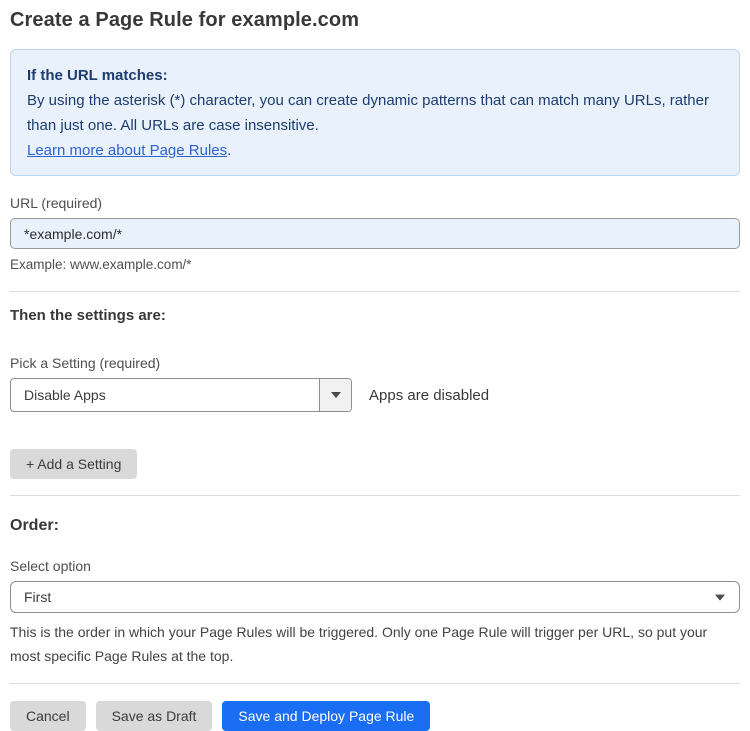  Describe the element at coordinates (326, 716) in the screenshot. I see `save-deploy-button: Save and Deploy Page Rule` at that location.